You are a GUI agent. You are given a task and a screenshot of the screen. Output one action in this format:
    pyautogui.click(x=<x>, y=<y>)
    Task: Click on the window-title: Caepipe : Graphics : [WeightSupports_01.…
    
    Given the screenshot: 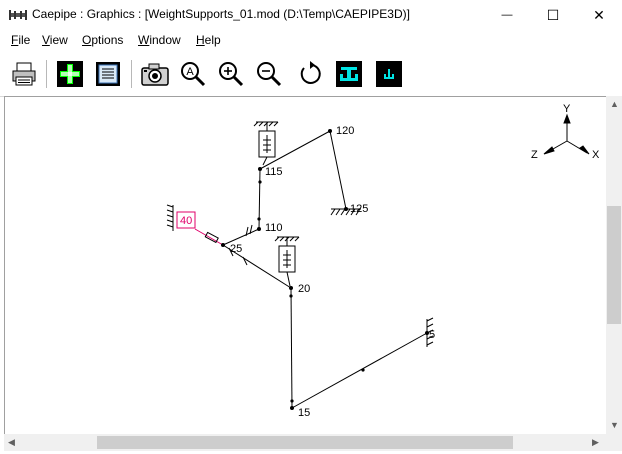 What is the action you would take?
    pyautogui.click(x=221, y=14)
    